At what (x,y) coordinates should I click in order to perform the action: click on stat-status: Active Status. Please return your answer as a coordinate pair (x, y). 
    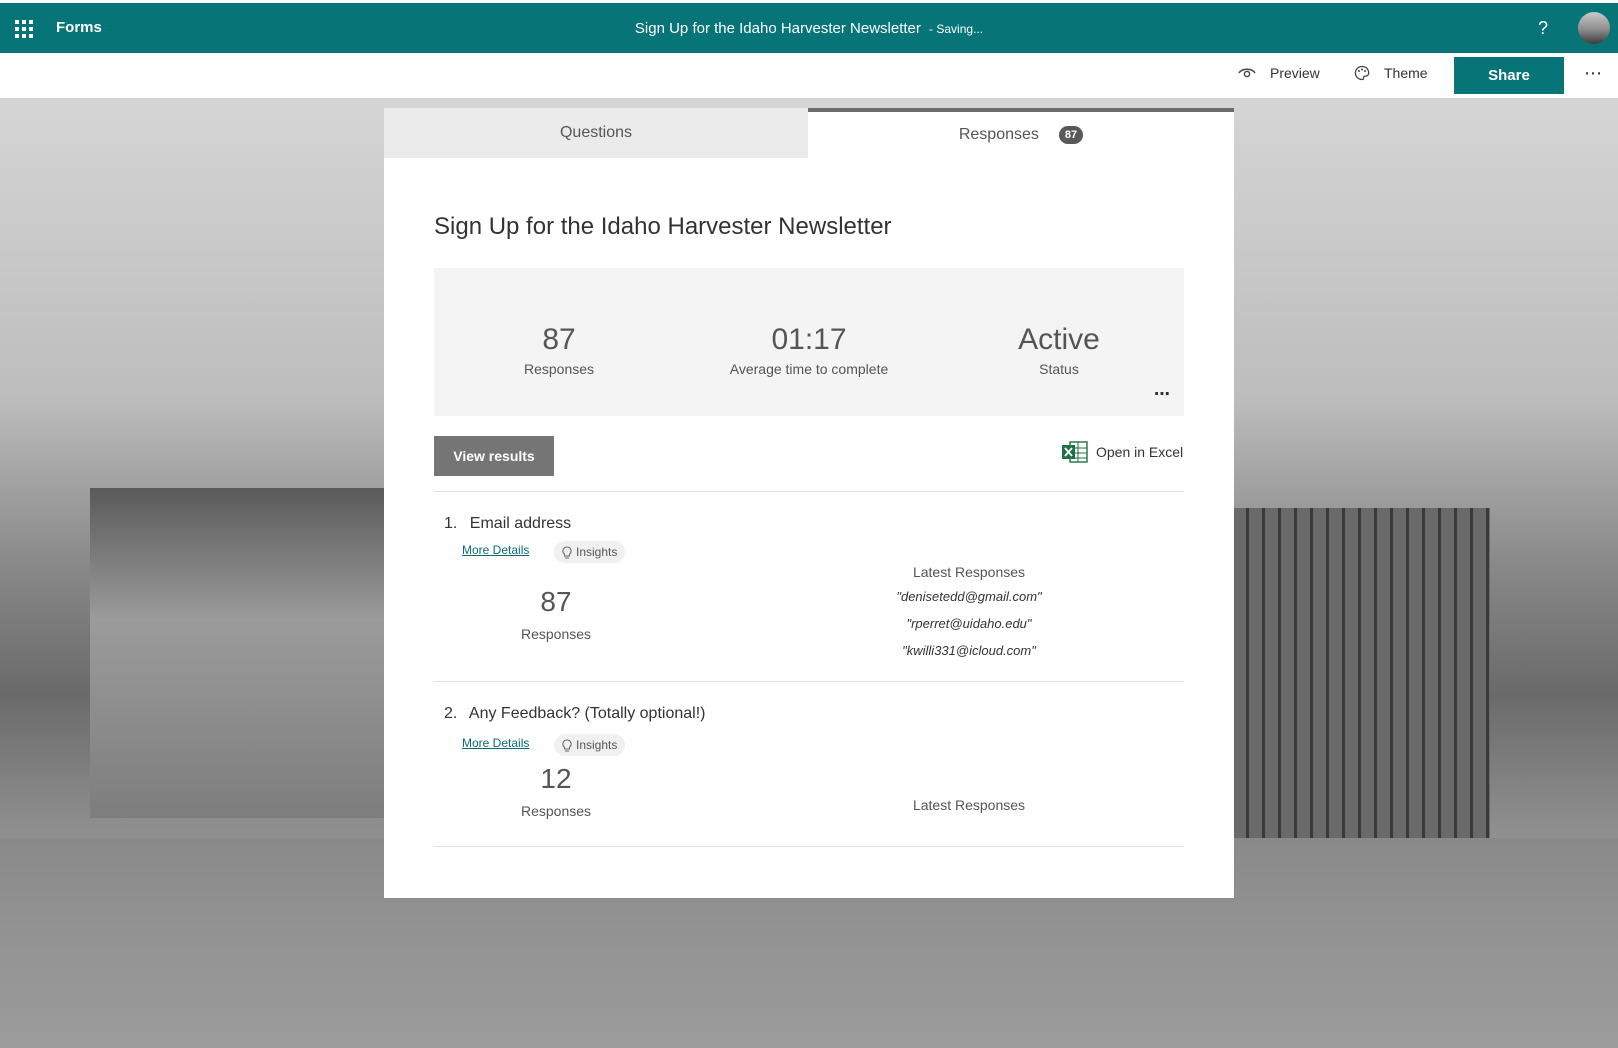
    Looking at the image, I should click on (1059, 350).